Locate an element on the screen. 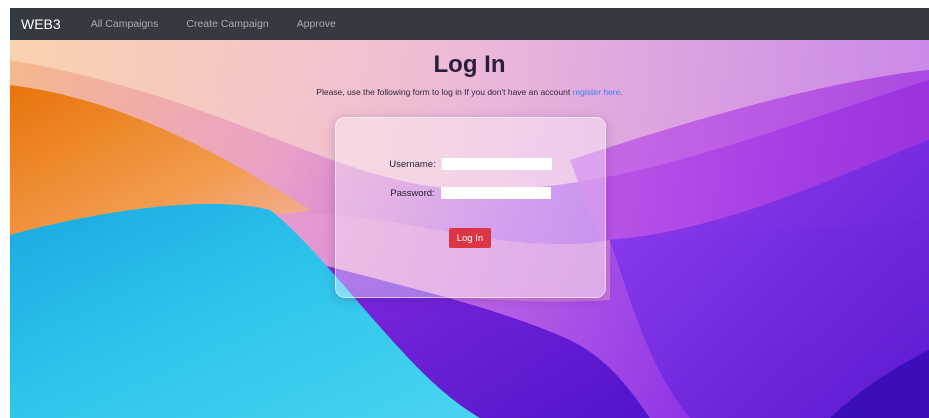 The image size is (929, 418). nav-link-all-campaigns: All Campaigns is located at coordinates (125, 24).